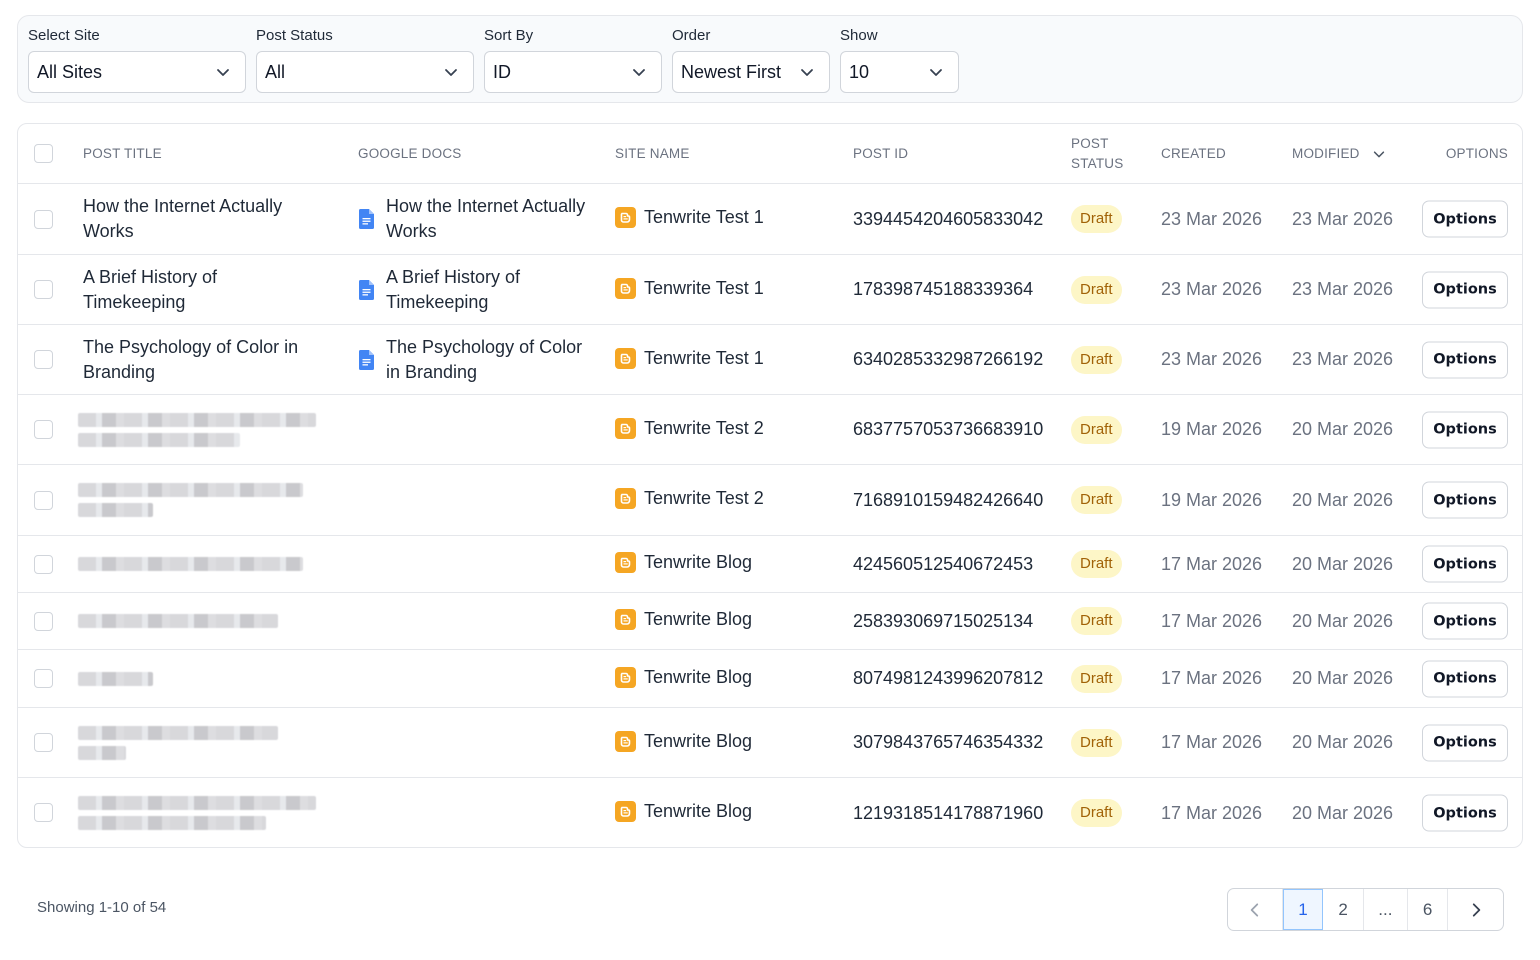  I want to click on header-modified: MODIFIED, so click(1339, 154).